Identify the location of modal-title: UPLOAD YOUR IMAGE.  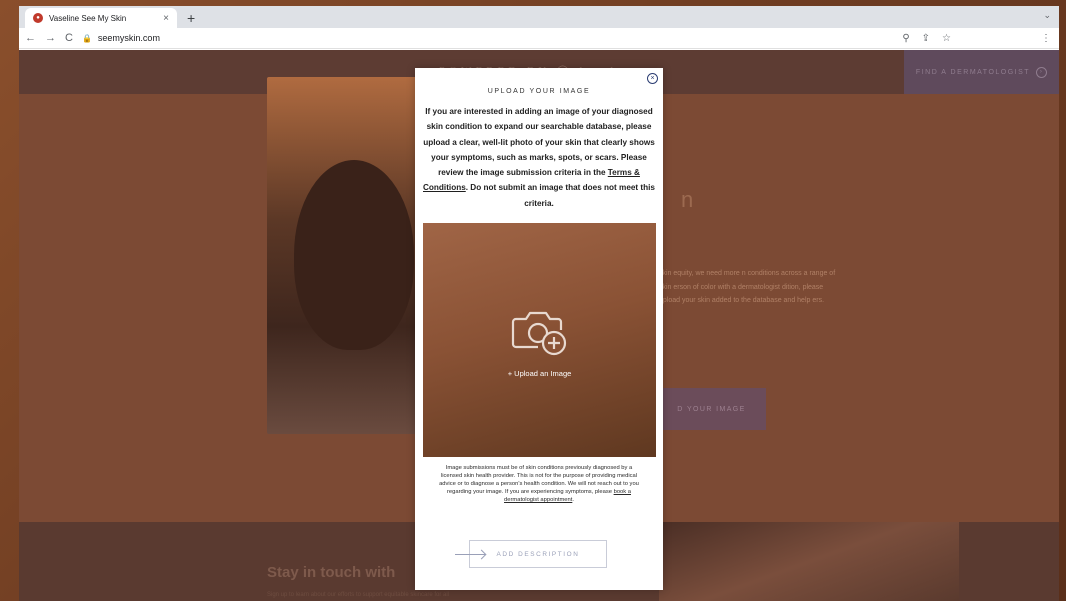
(539, 91).